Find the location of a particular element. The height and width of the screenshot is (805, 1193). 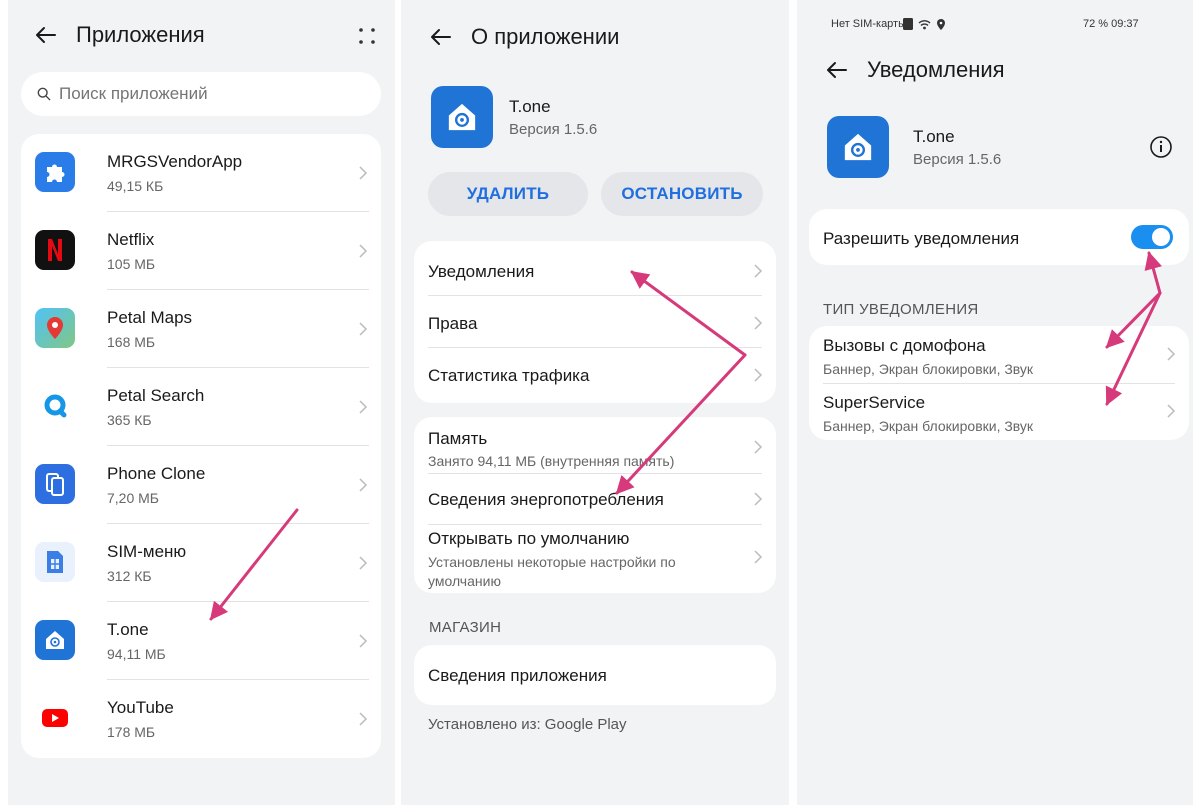

notifications-header: Уведомления is located at coordinates (915, 70).